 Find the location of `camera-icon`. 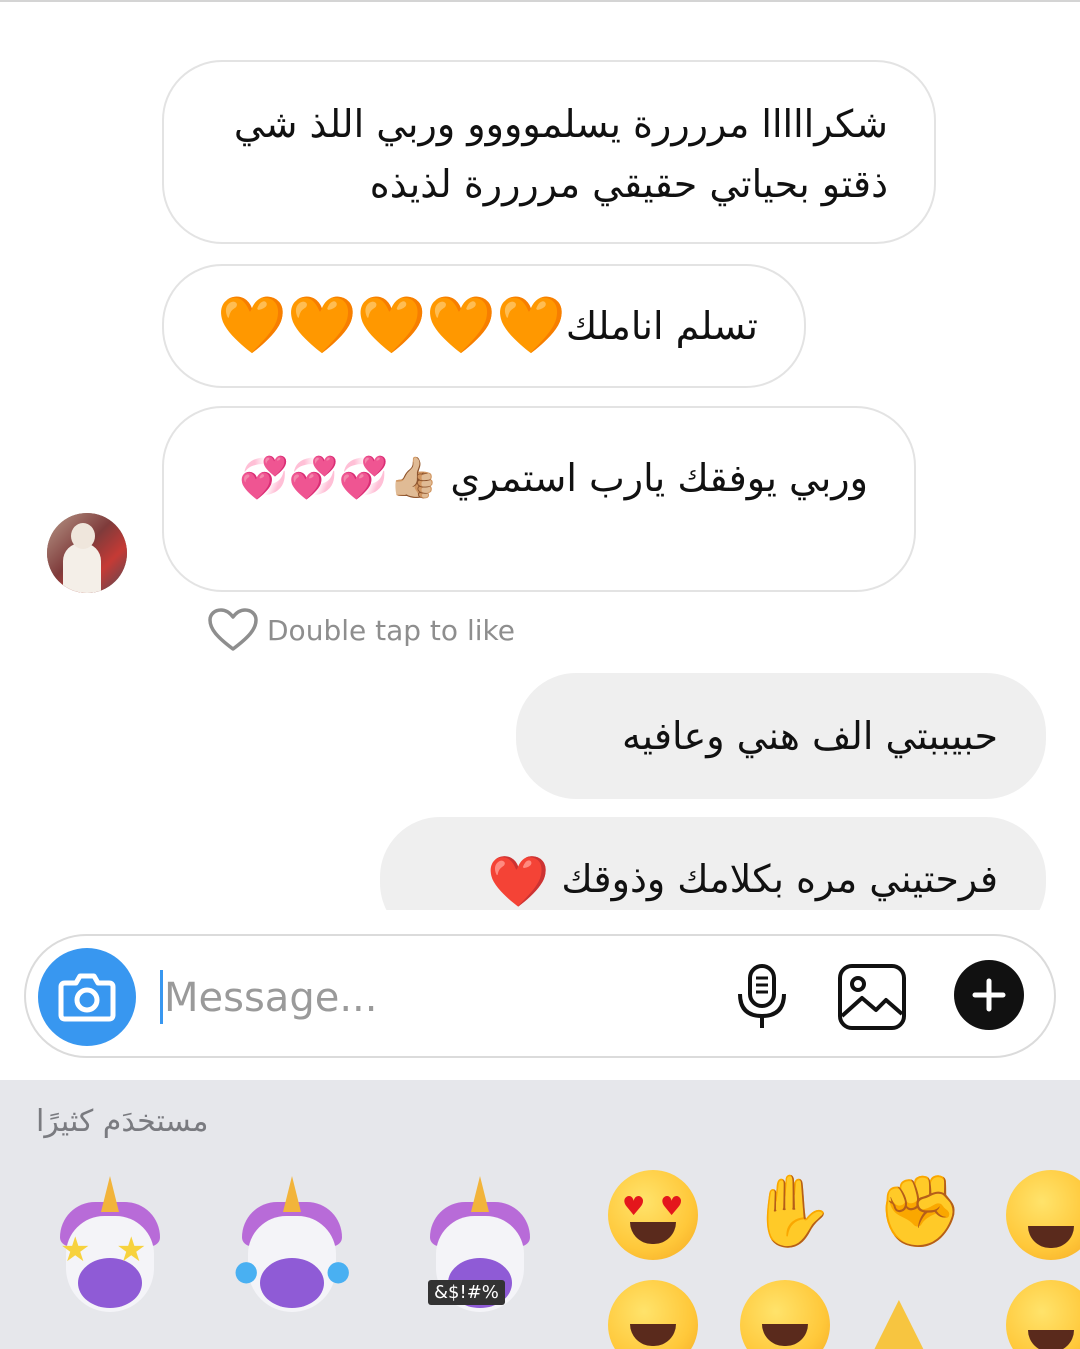

camera-icon is located at coordinates (87, 997).